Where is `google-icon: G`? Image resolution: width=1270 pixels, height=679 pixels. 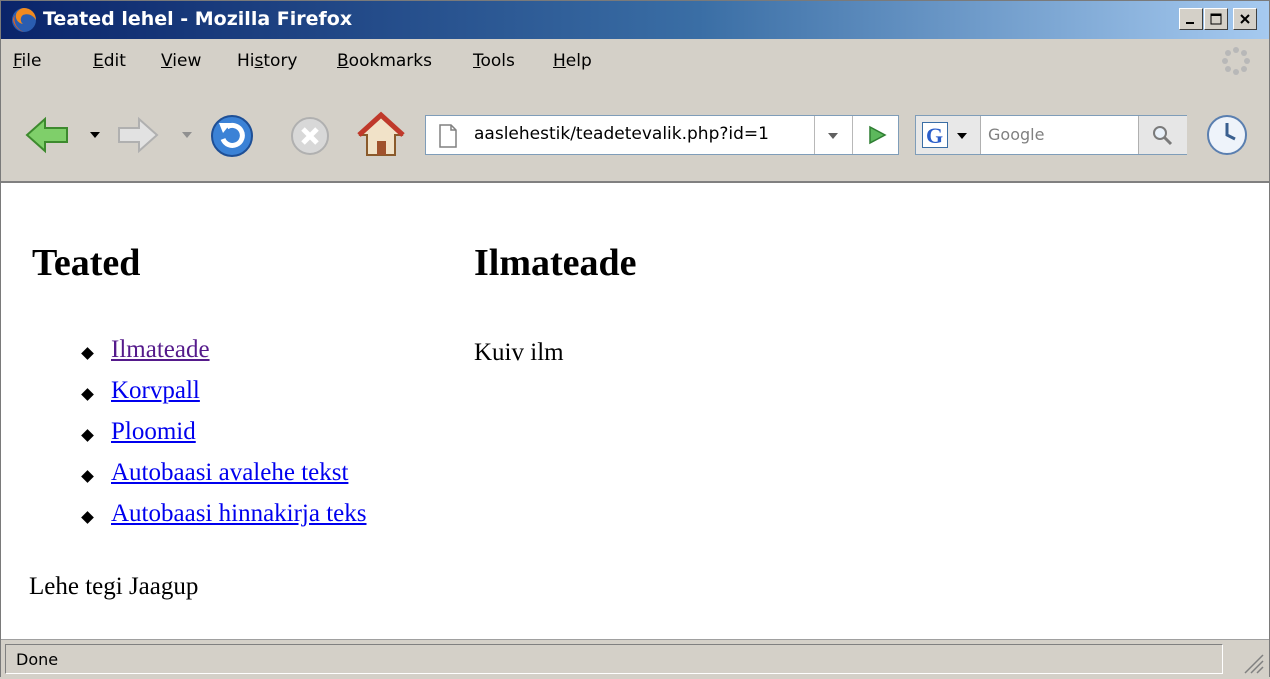 google-icon: G is located at coordinates (935, 135).